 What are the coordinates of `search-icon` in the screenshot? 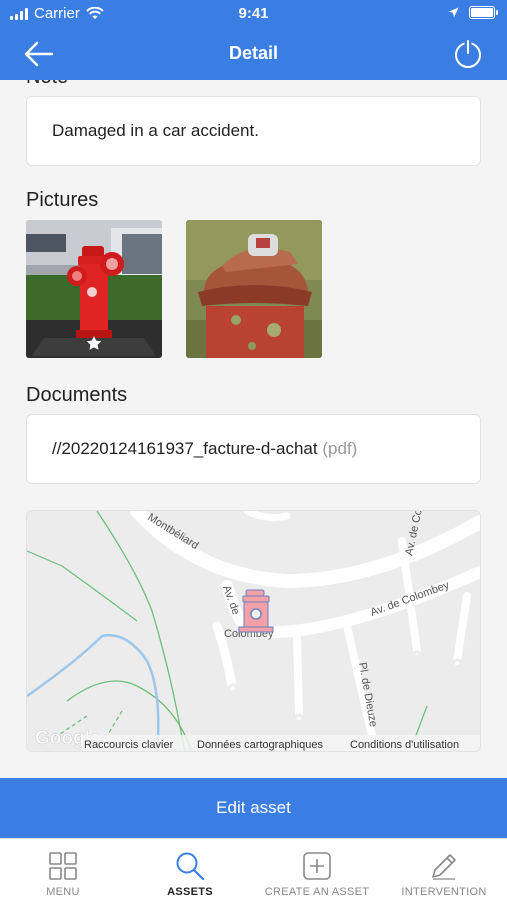 It's located at (190, 866).